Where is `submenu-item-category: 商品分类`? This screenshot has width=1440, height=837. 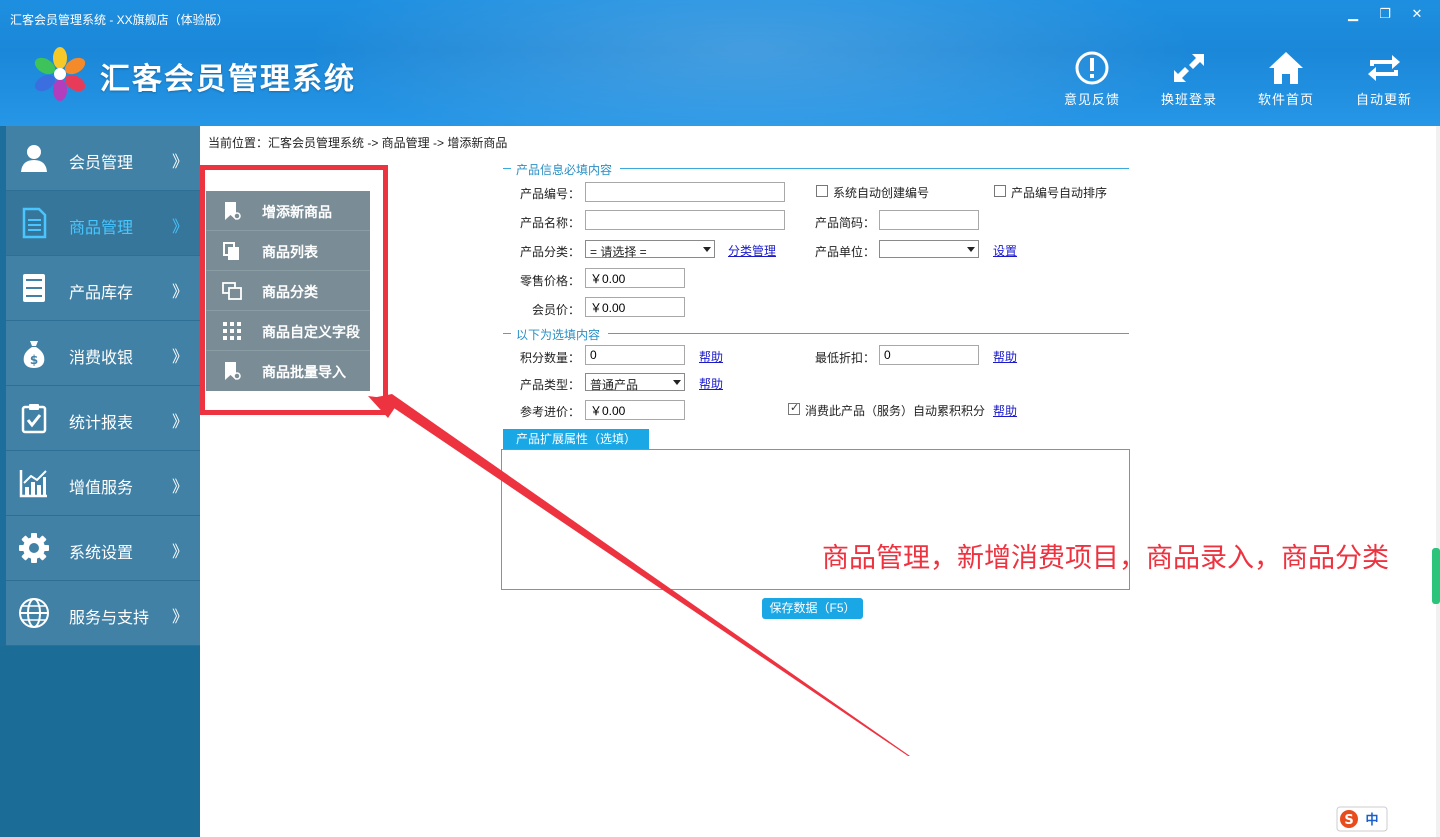 submenu-item-category: 商品分类 is located at coordinates (288, 291).